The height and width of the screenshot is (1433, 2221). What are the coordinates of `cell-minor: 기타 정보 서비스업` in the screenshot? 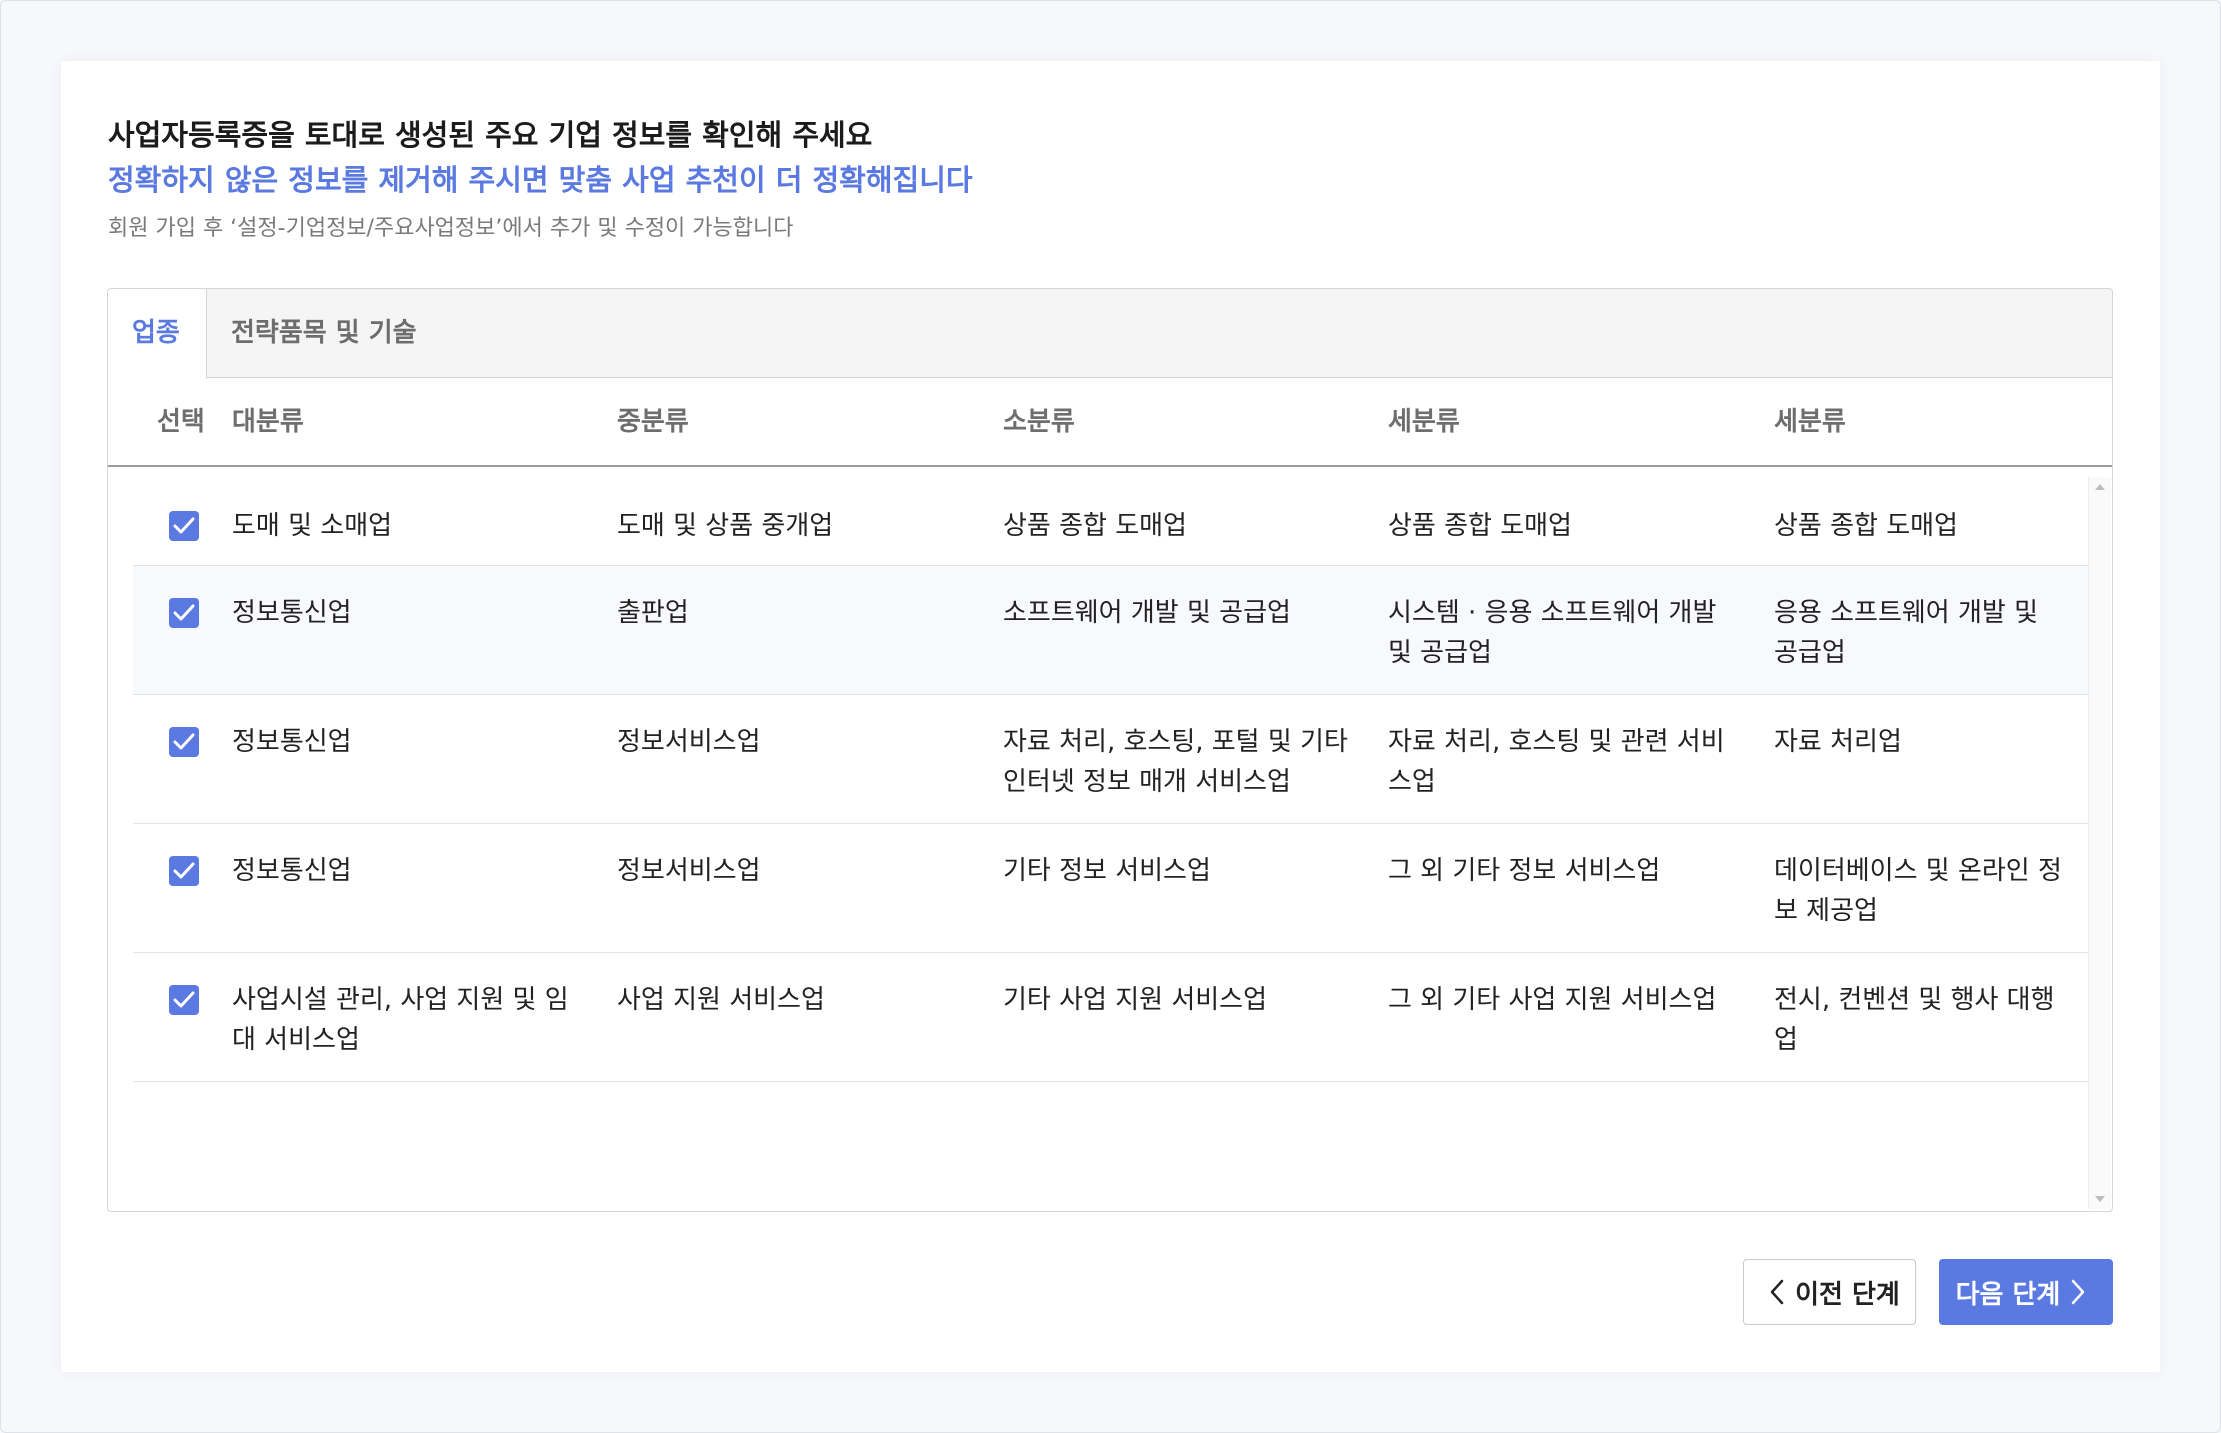 It's located at (1107, 871).